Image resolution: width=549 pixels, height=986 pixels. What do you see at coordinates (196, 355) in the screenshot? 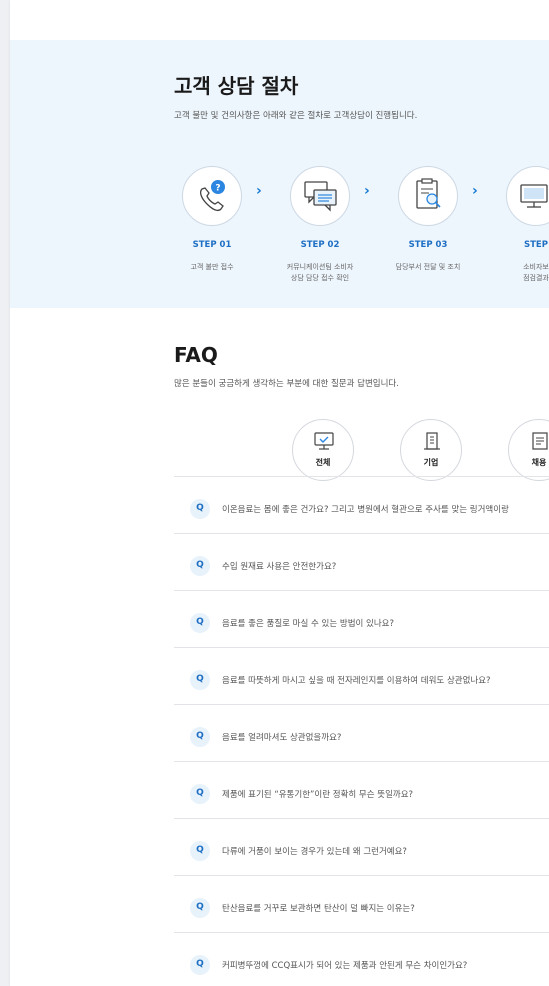
I see `faq-title: FAQ` at bounding box center [196, 355].